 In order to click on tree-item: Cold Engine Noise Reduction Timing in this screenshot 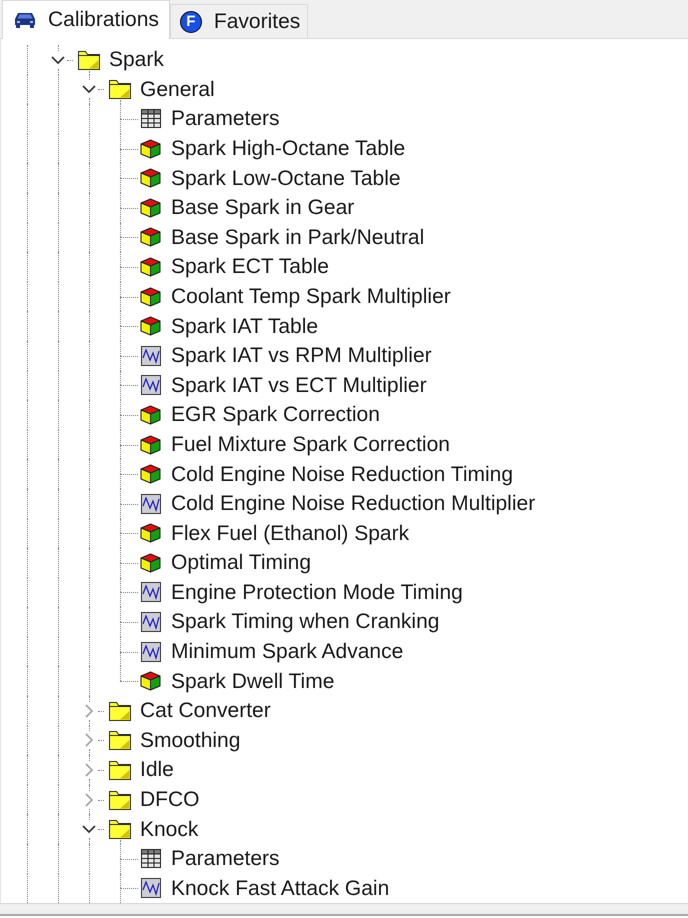, I will do `click(342, 474)`.